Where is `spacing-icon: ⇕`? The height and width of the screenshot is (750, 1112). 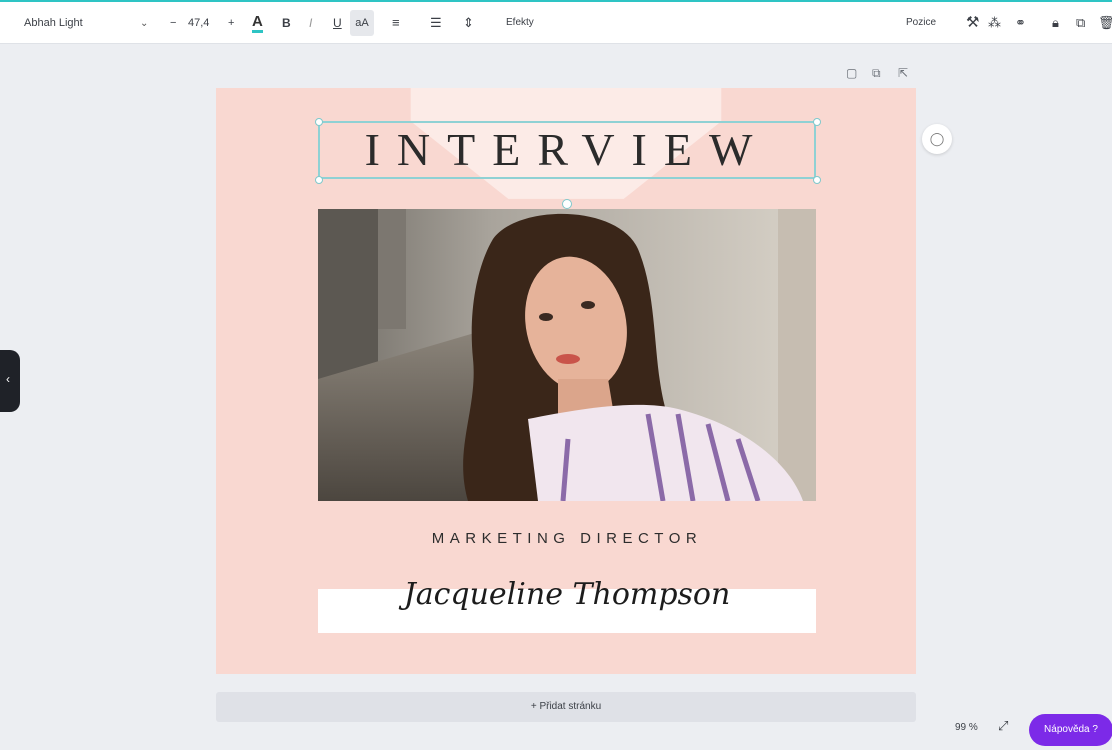
spacing-icon: ⇕ is located at coordinates (468, 23).